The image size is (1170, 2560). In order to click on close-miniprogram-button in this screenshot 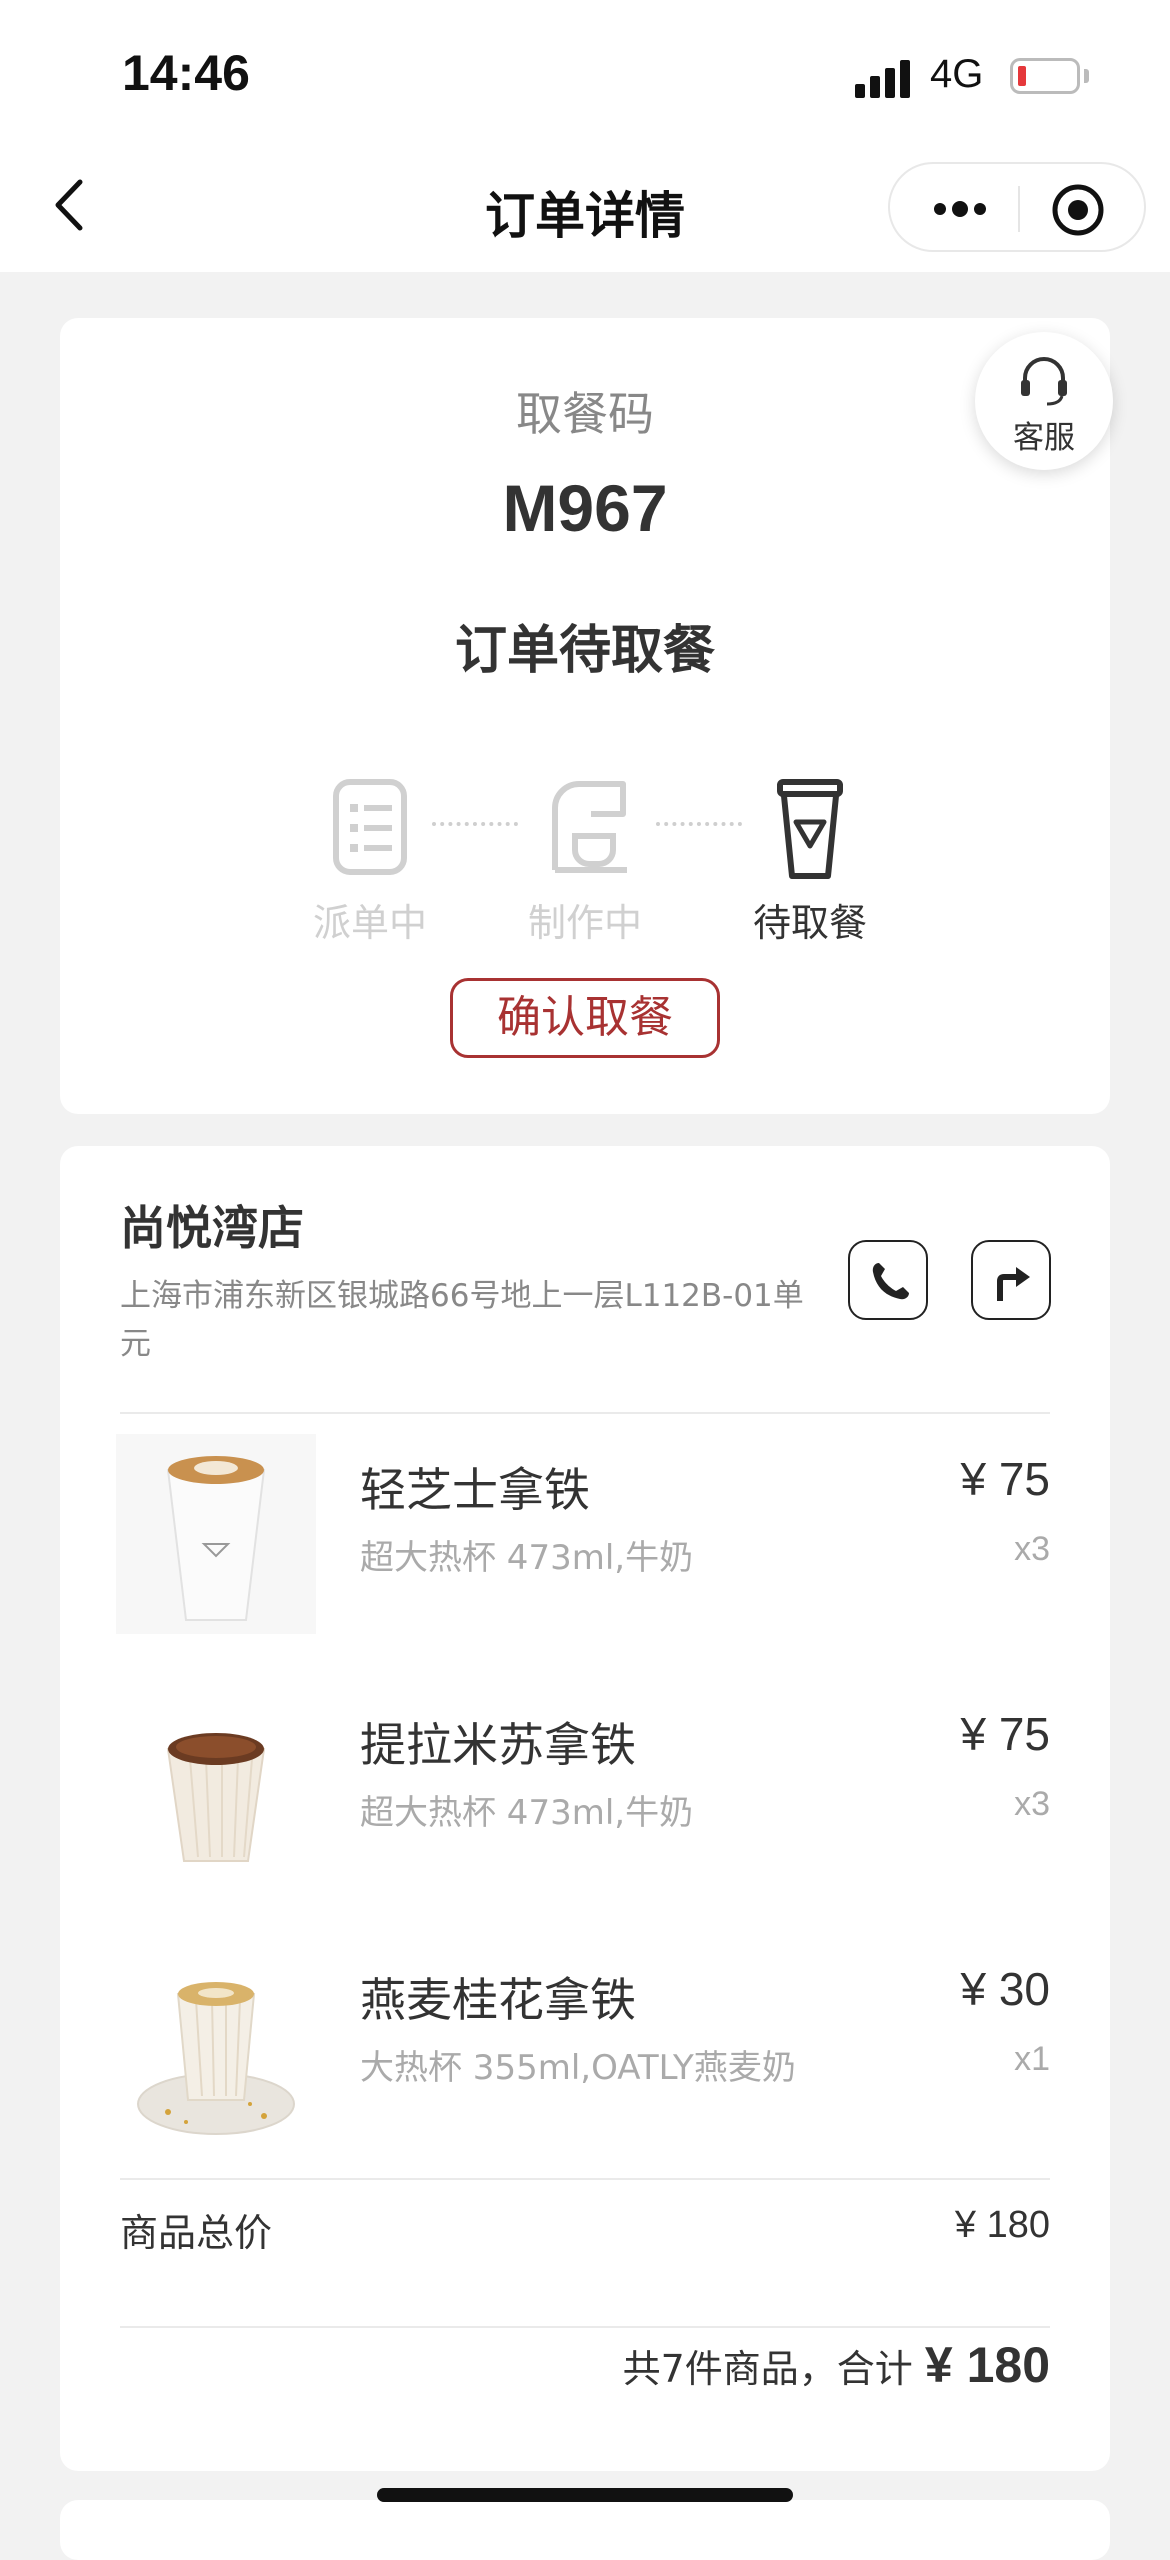, I will do `click(1078, 210)`.